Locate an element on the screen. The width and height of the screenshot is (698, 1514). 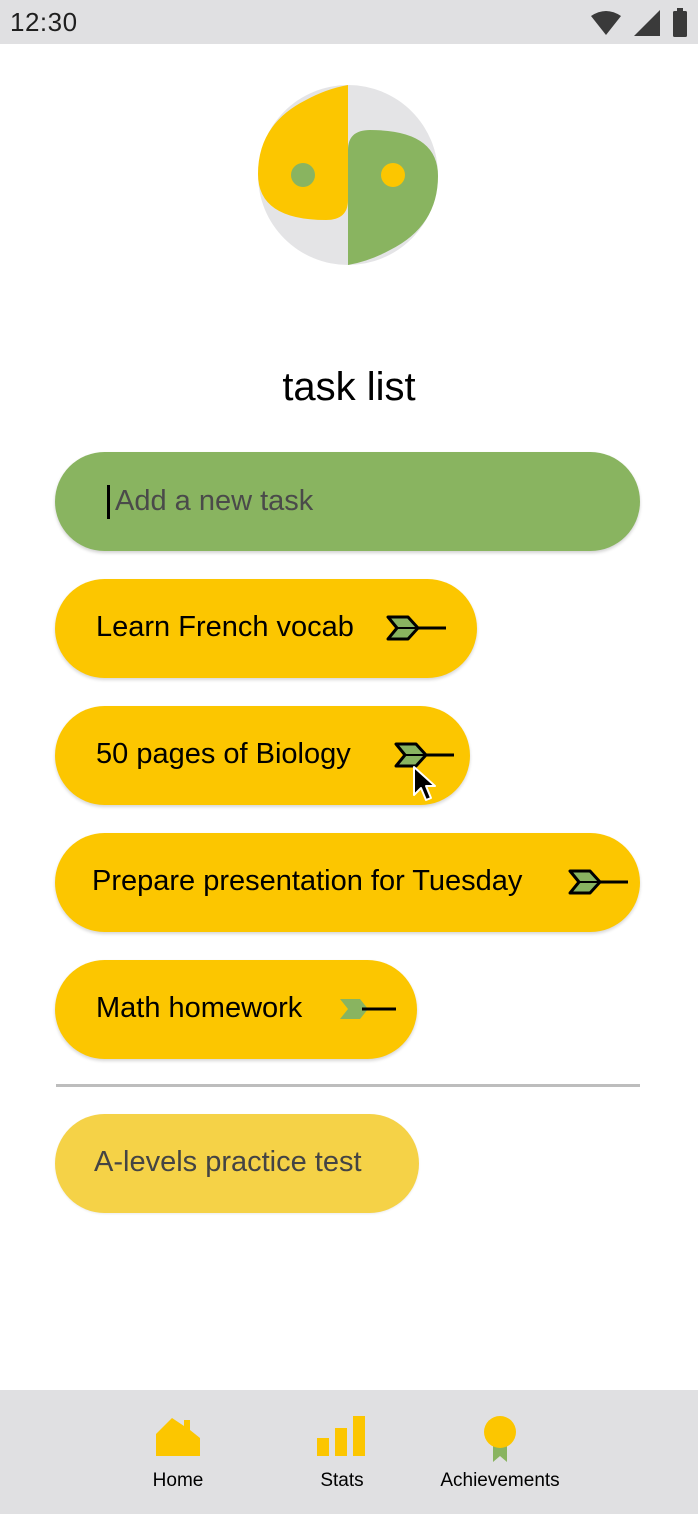
nav-home: Home is located at coordinates (178, 1452).